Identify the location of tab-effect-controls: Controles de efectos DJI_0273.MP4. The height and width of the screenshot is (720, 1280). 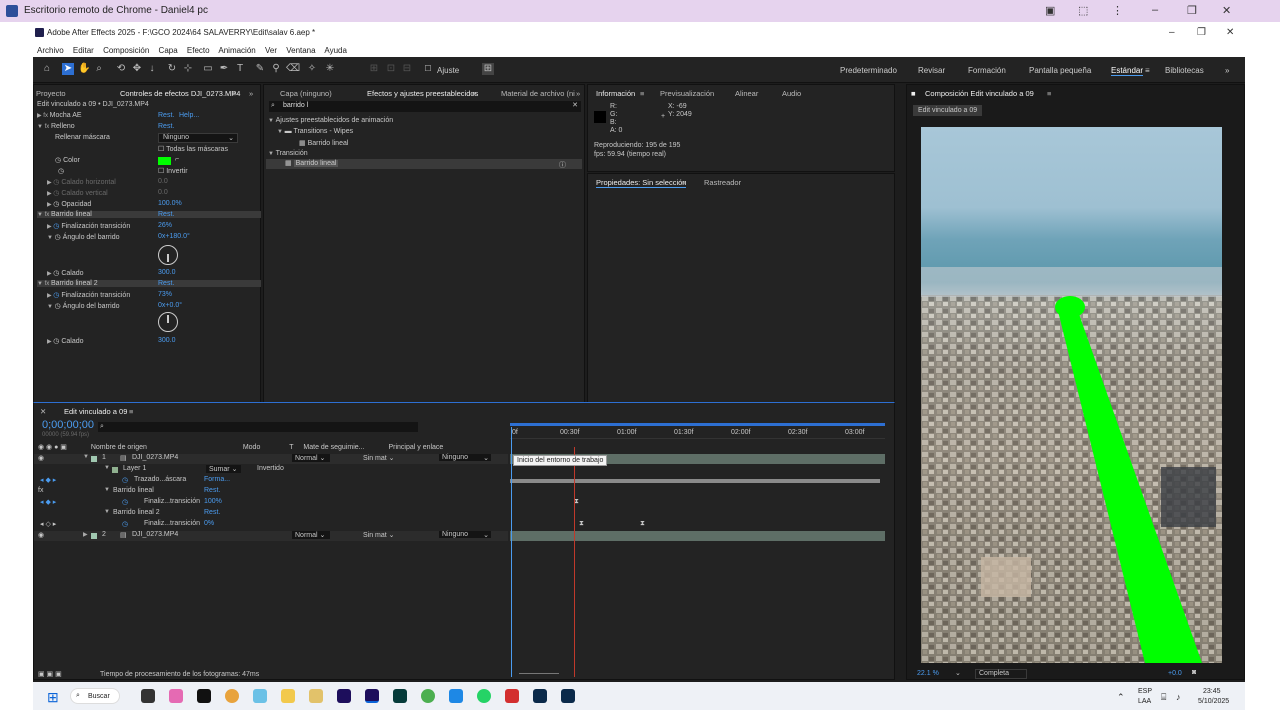
(180, 93).